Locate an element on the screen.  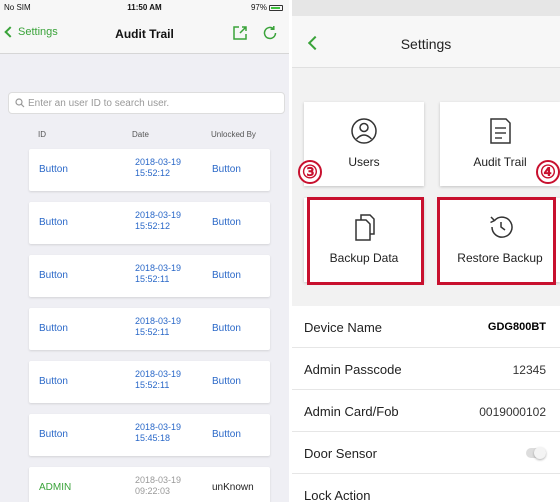
door-sensor-label: Door Sensor is located at coordinates (340, 453).